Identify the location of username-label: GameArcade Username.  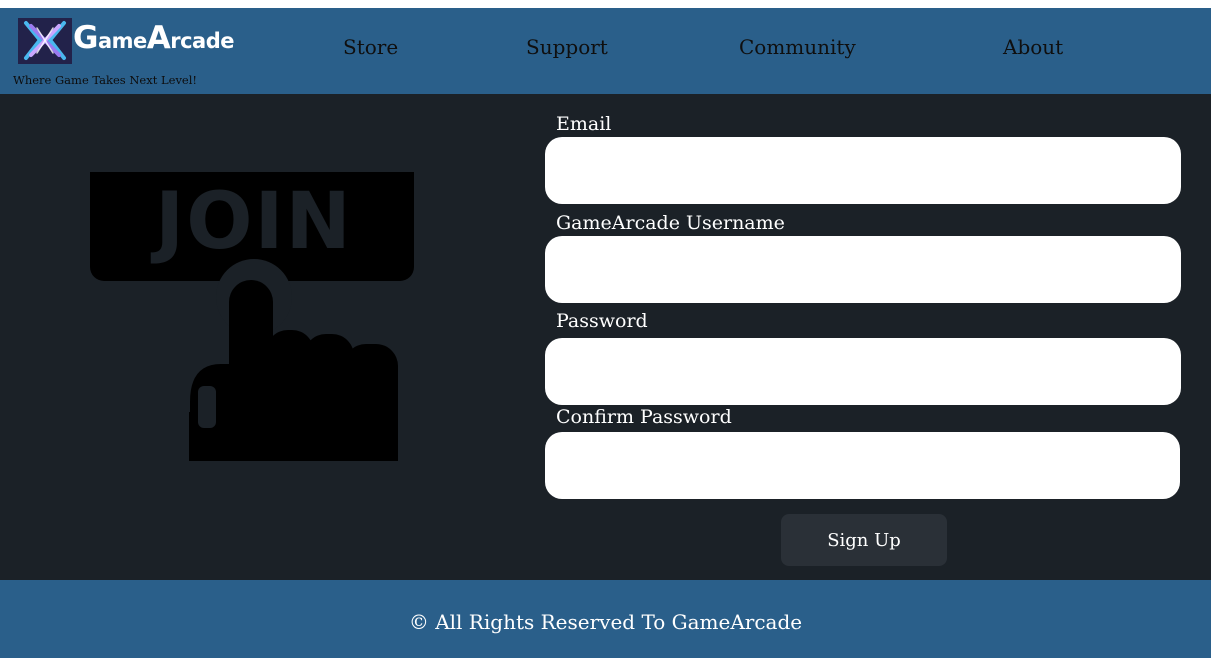
(670, 223).